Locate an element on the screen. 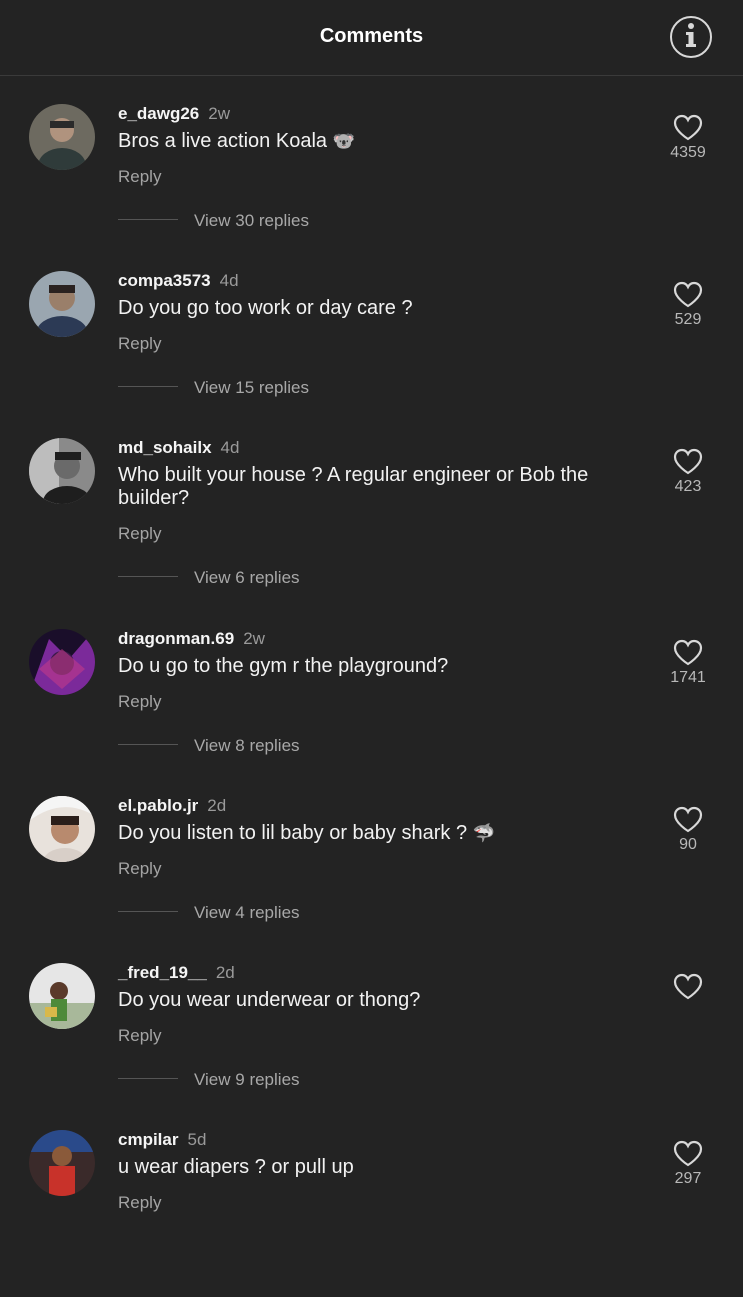 This screenshot has width=743, height=1297. comment-username: md_sohailx is located at coordinates (165, 447).